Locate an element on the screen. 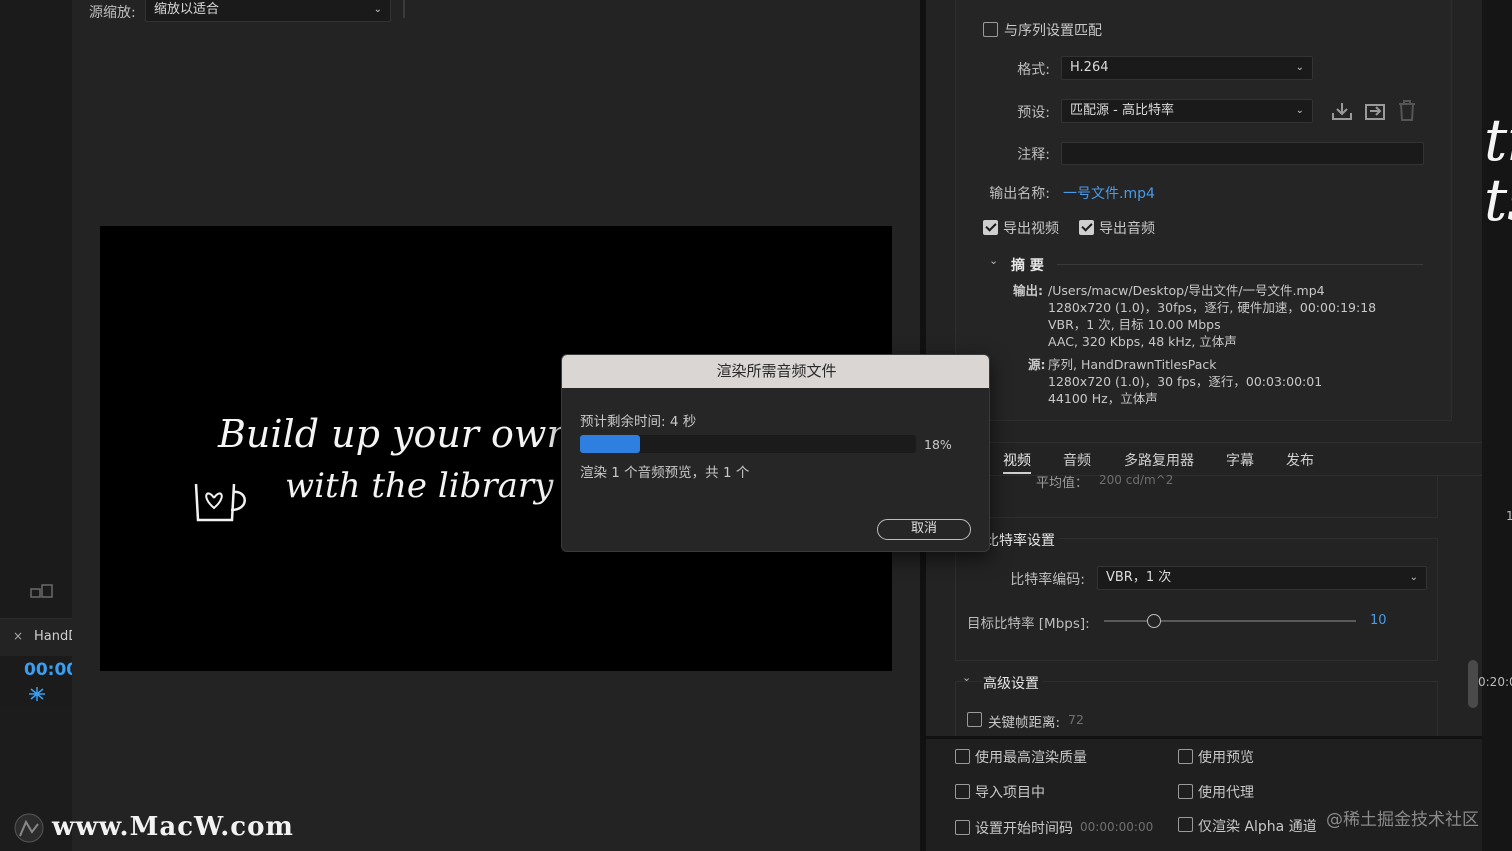 The width and height of the screenshot is (1512, 851). progress-percent: 18% is located at coordinates (938, 444).